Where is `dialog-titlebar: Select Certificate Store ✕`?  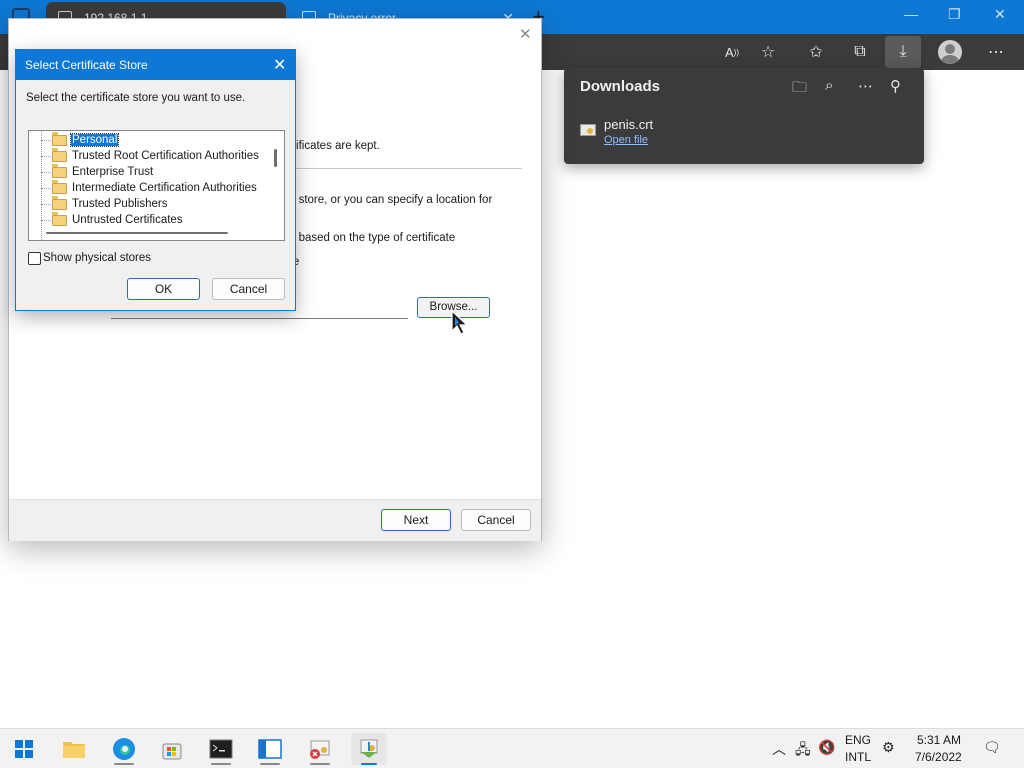 dialog-titlebar: Select Certificate Store ✕ is located at coordinates (155, 65).